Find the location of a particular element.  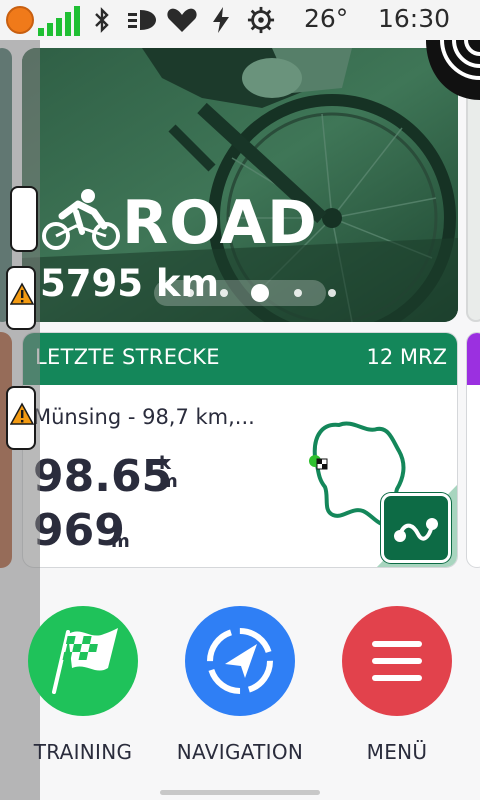

compass-arrow-icon is located at coordinates (240, 661).